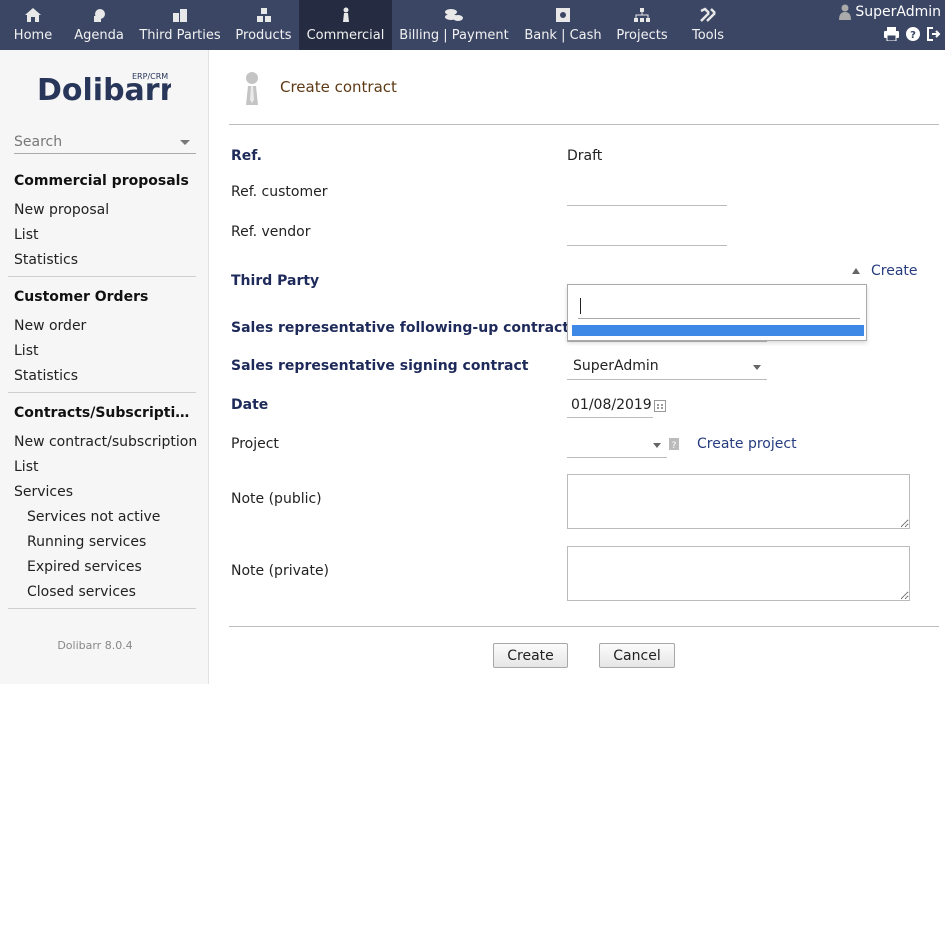  I want to click on contract-icon, so click(252, 88).